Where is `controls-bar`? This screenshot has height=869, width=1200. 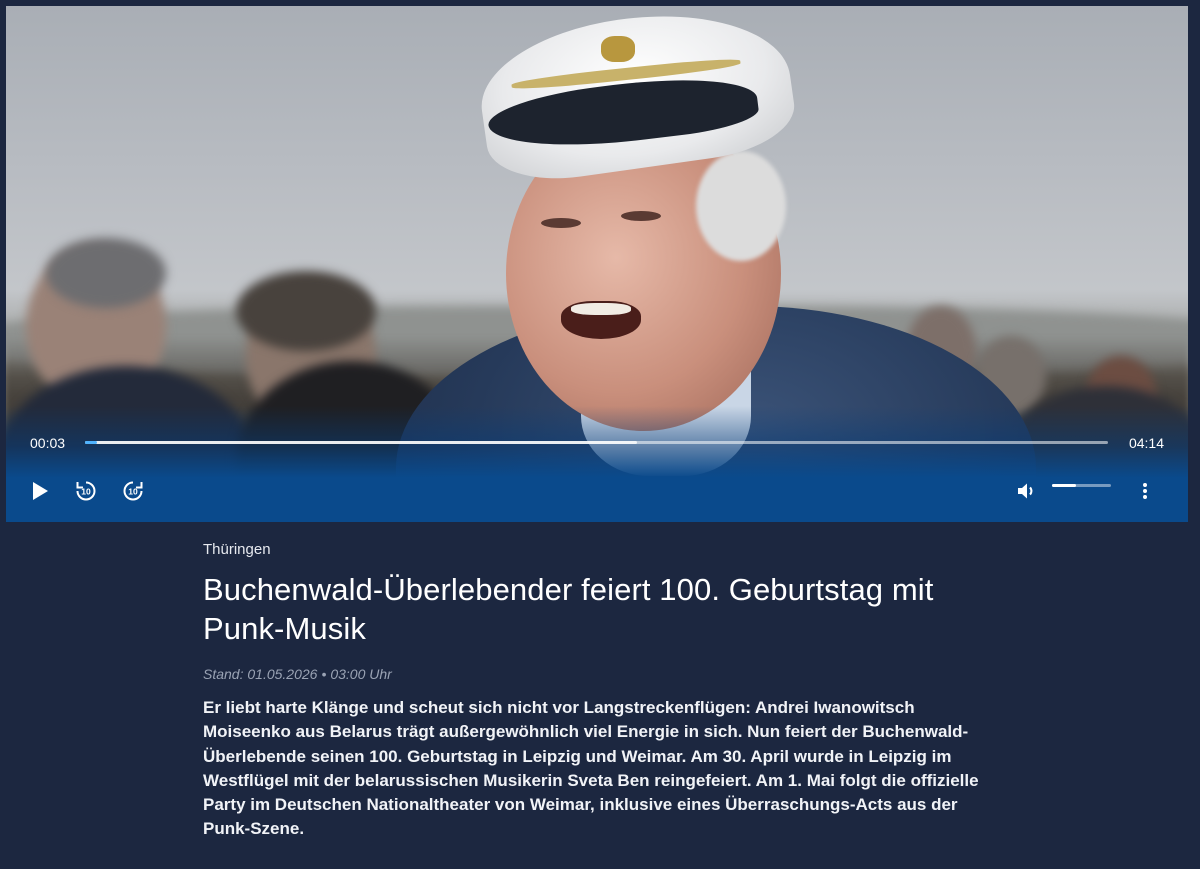 controls-bar is located at coordinates (597, 464).